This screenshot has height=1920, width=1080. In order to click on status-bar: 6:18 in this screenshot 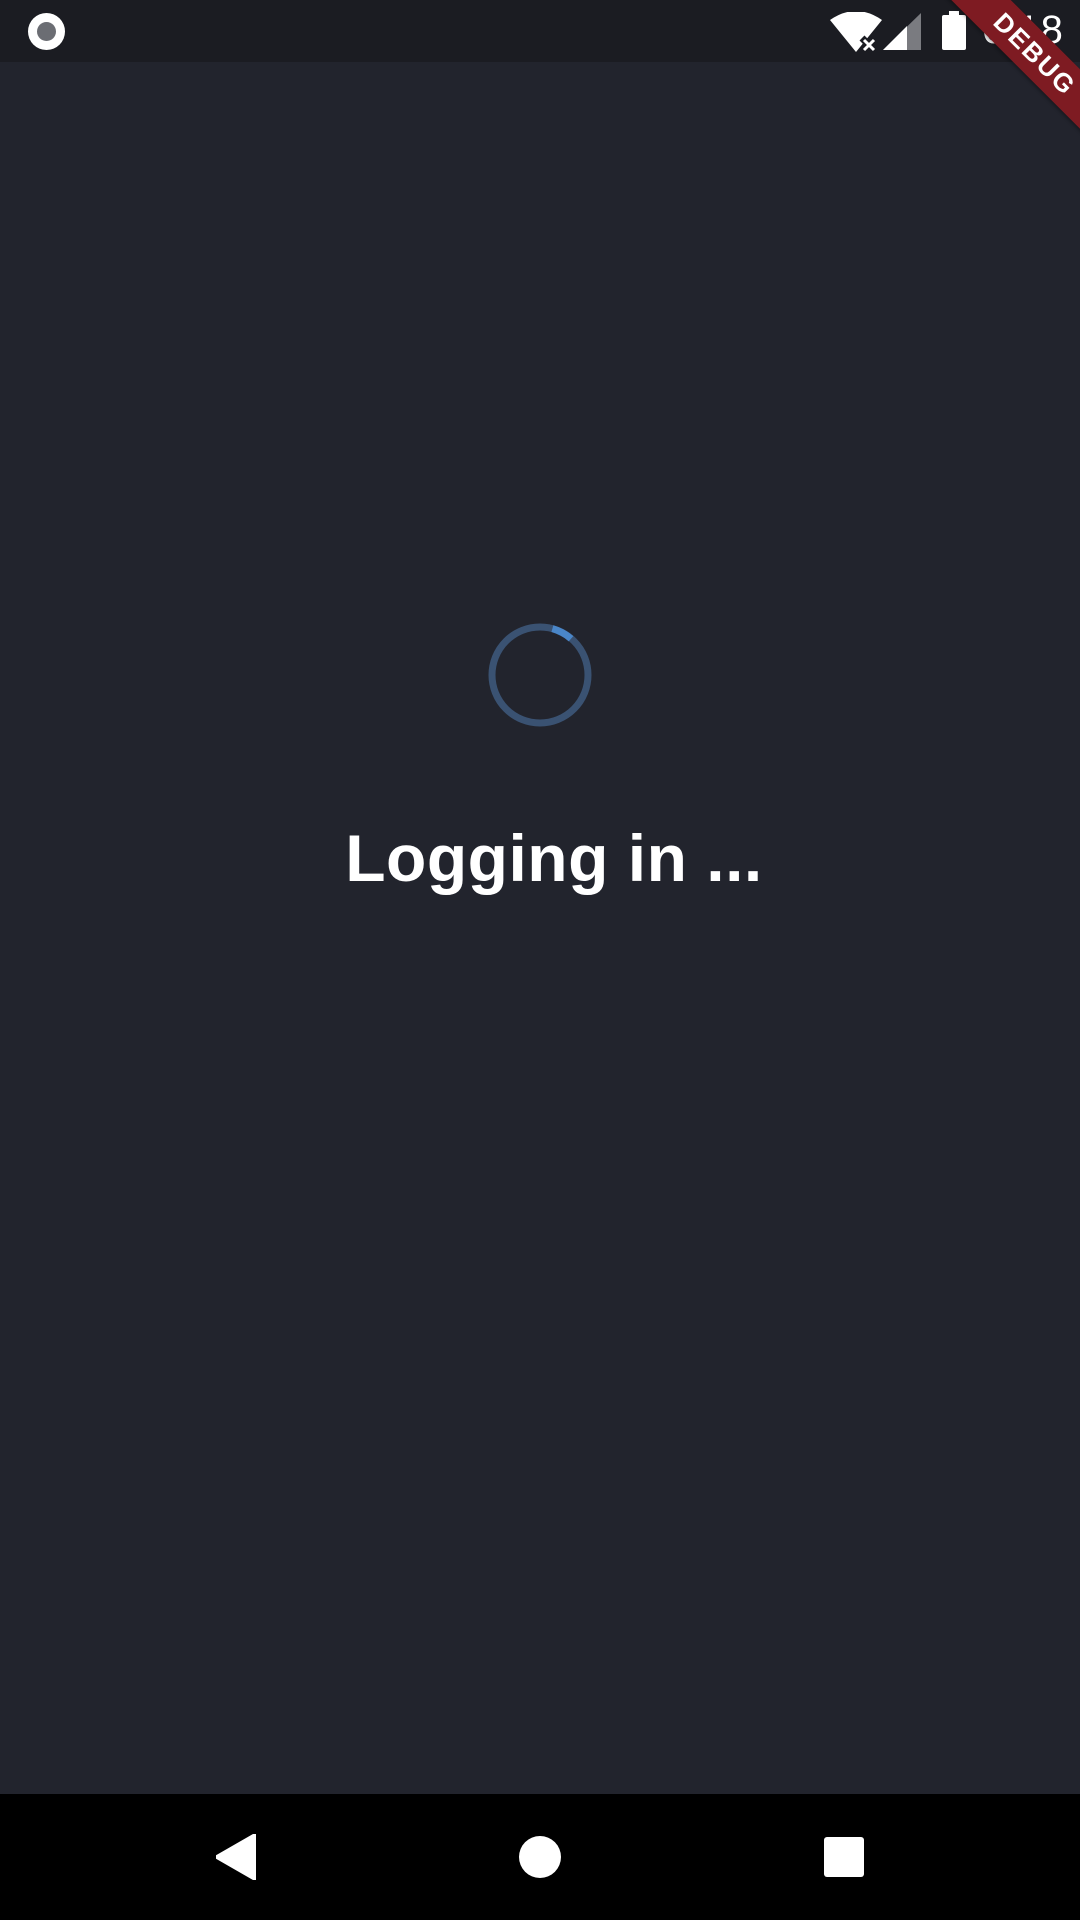, I will do `click(540, 31)`.